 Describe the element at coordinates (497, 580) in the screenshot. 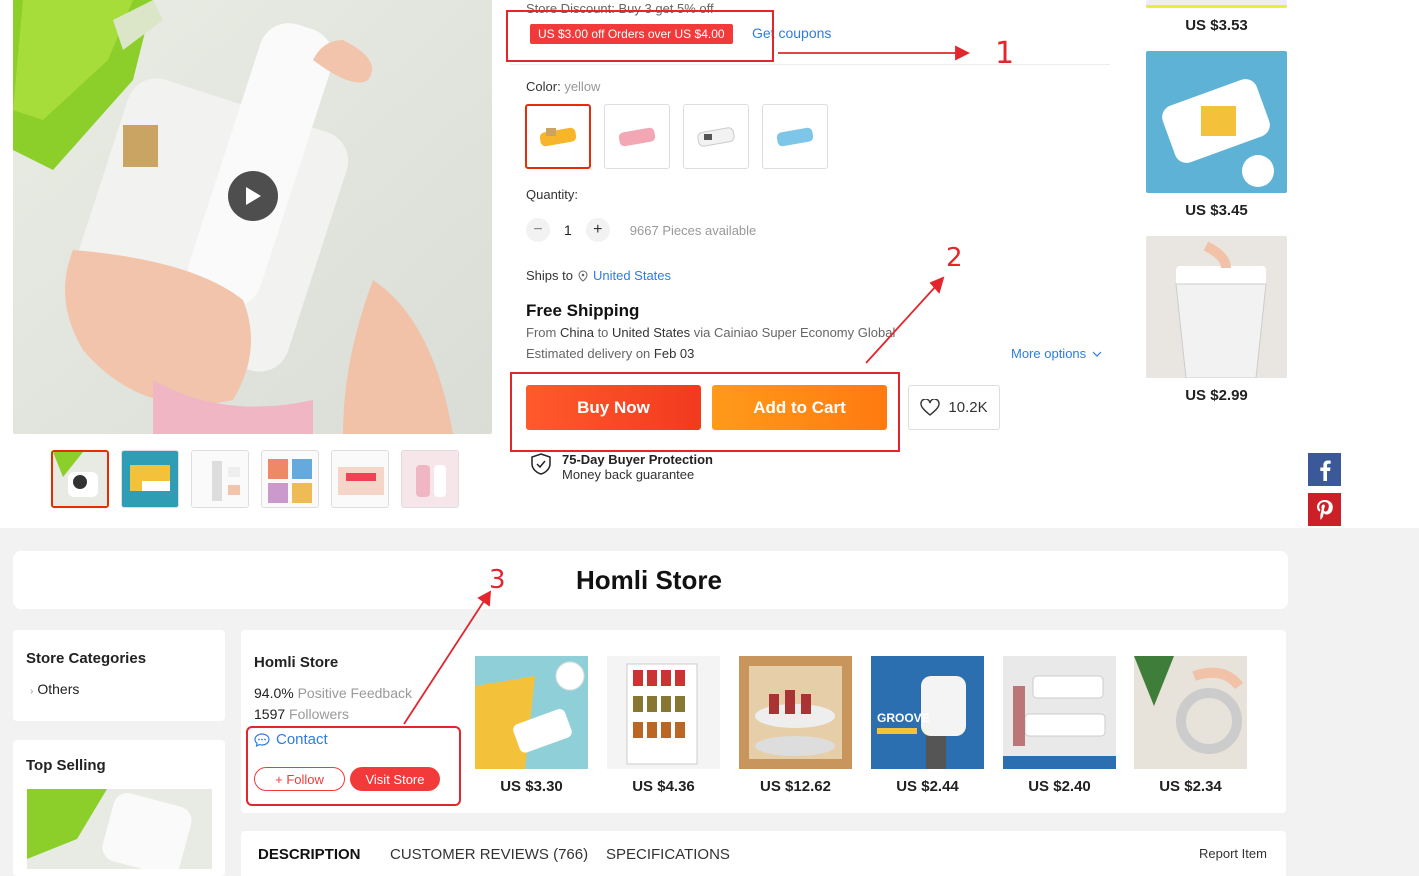

I see `annotation-number-3: 3` at that location.